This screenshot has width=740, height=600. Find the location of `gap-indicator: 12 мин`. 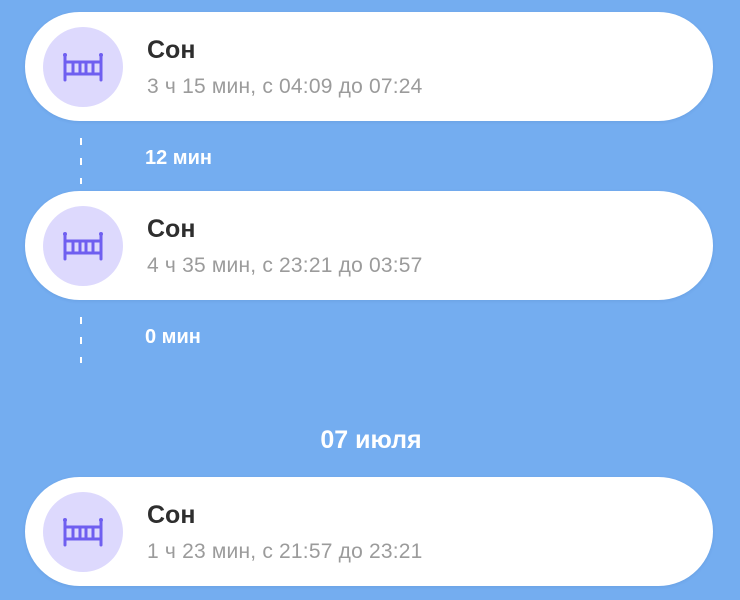

gap-indicator: 12 мин is located at coordinates (370, 160).